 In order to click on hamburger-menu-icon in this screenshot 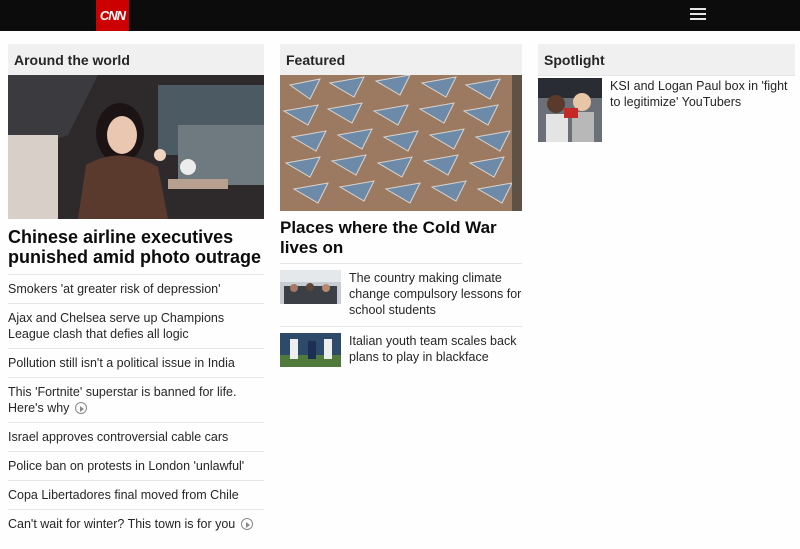, I will do `click(698, 14)`.